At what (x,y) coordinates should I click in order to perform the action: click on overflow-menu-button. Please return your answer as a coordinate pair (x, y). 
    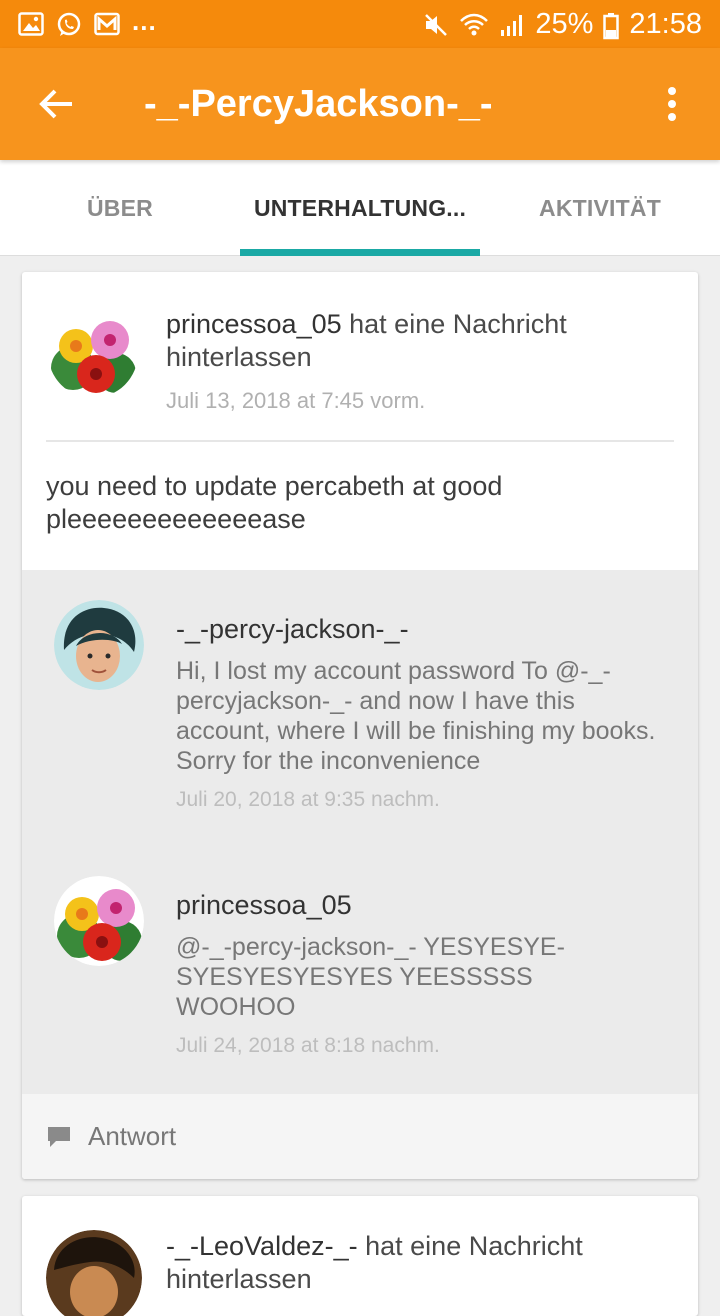
    Looking at the image, I should click on (672, 104).